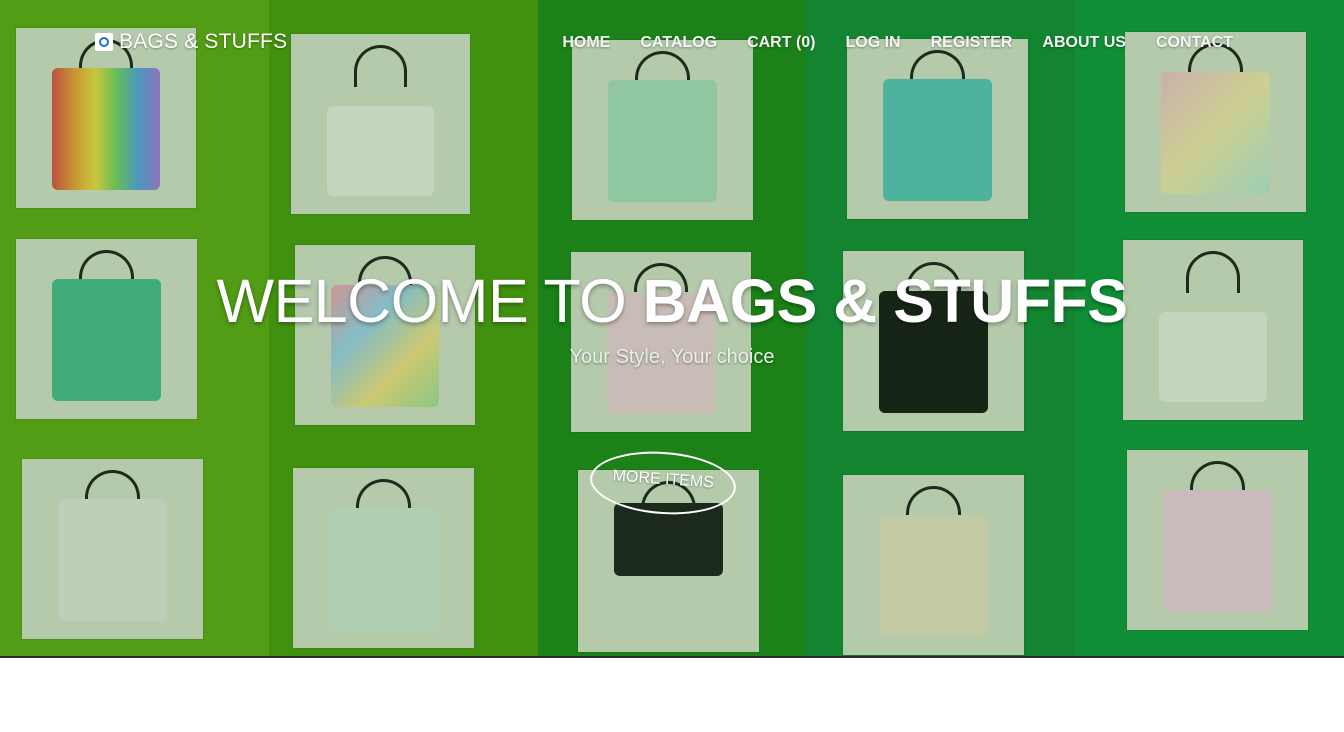  I want to click on nav-register-link: REGISTER, so click(972, 43).